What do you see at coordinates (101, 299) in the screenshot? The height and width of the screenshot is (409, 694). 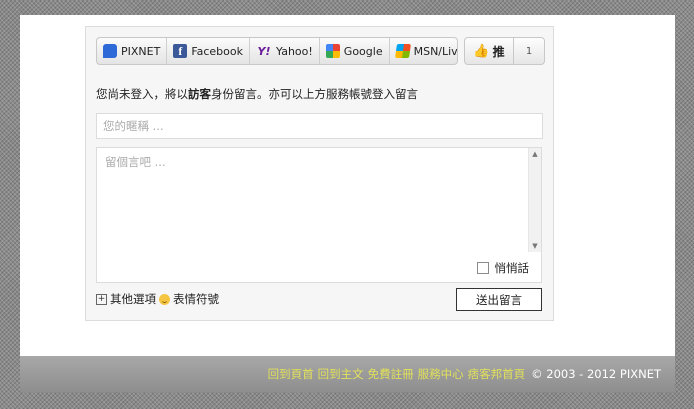 I see `expand-plus-icon: +` at bounding box center [101, 299].